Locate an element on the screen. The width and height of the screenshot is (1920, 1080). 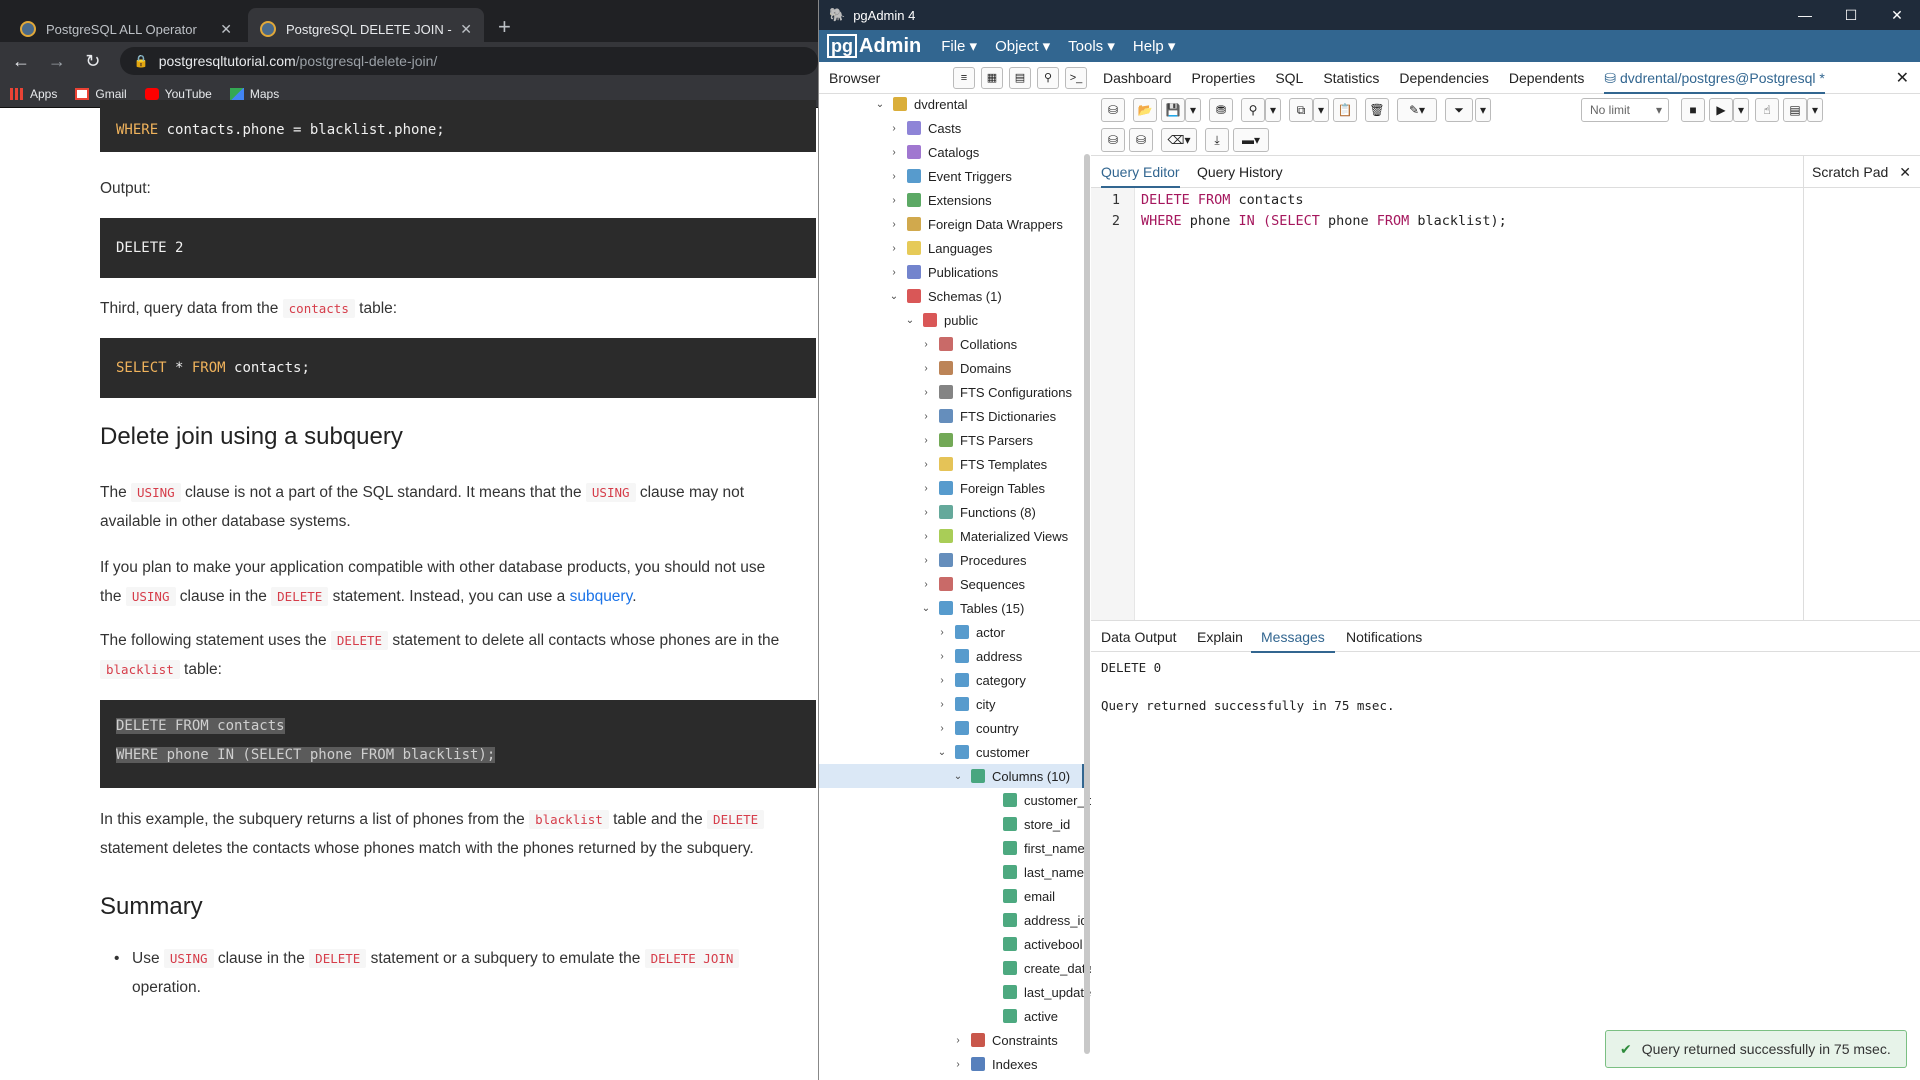
tree-node: › Functions (8) is located at coordinates (977, 512).